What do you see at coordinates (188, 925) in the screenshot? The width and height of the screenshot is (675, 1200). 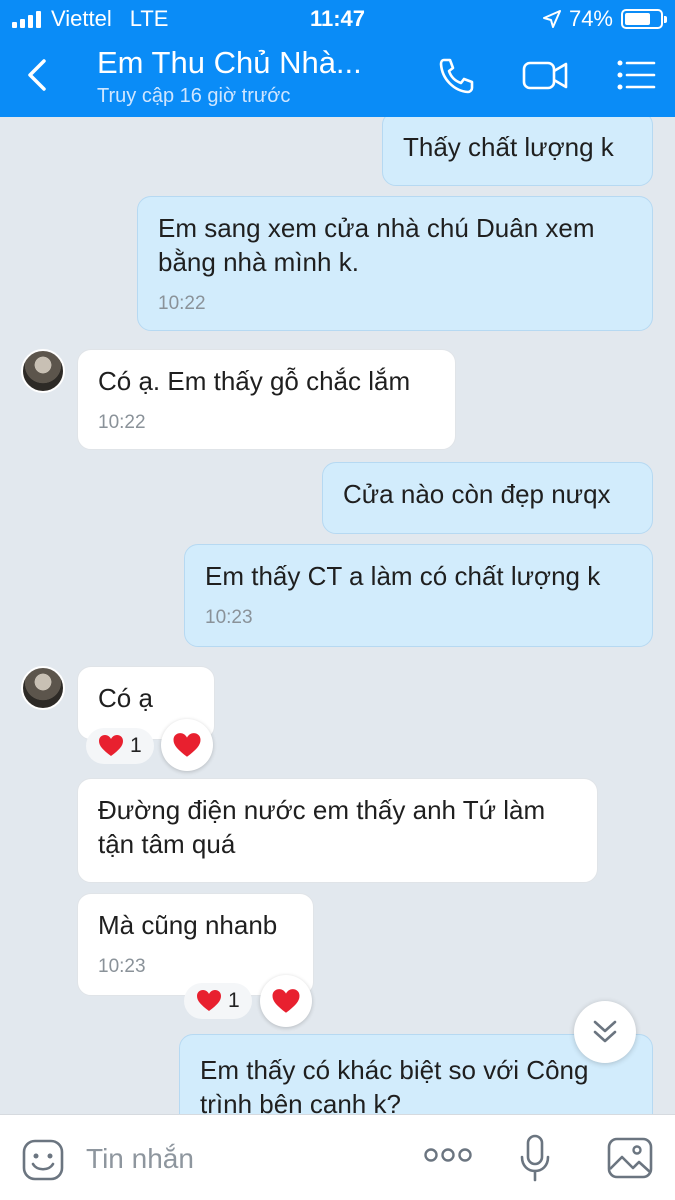 I see `message-text: Mà cũng nhanb` at bounding box center [188, 925].